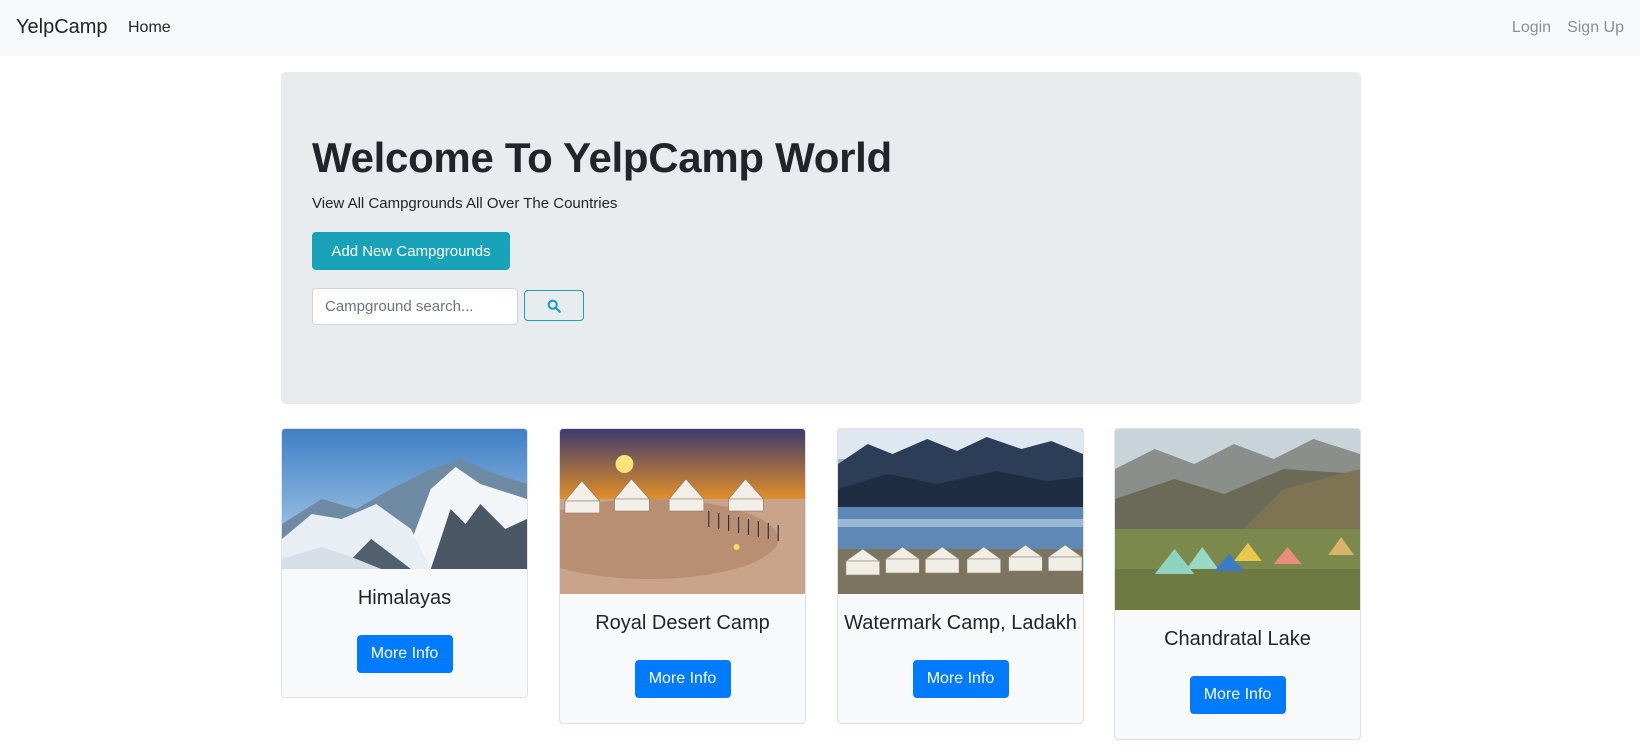 This screenshot has width=1640, height=756. I want to click on navbar: YelpCamp Home Login Sign Up, so click(820, 28).